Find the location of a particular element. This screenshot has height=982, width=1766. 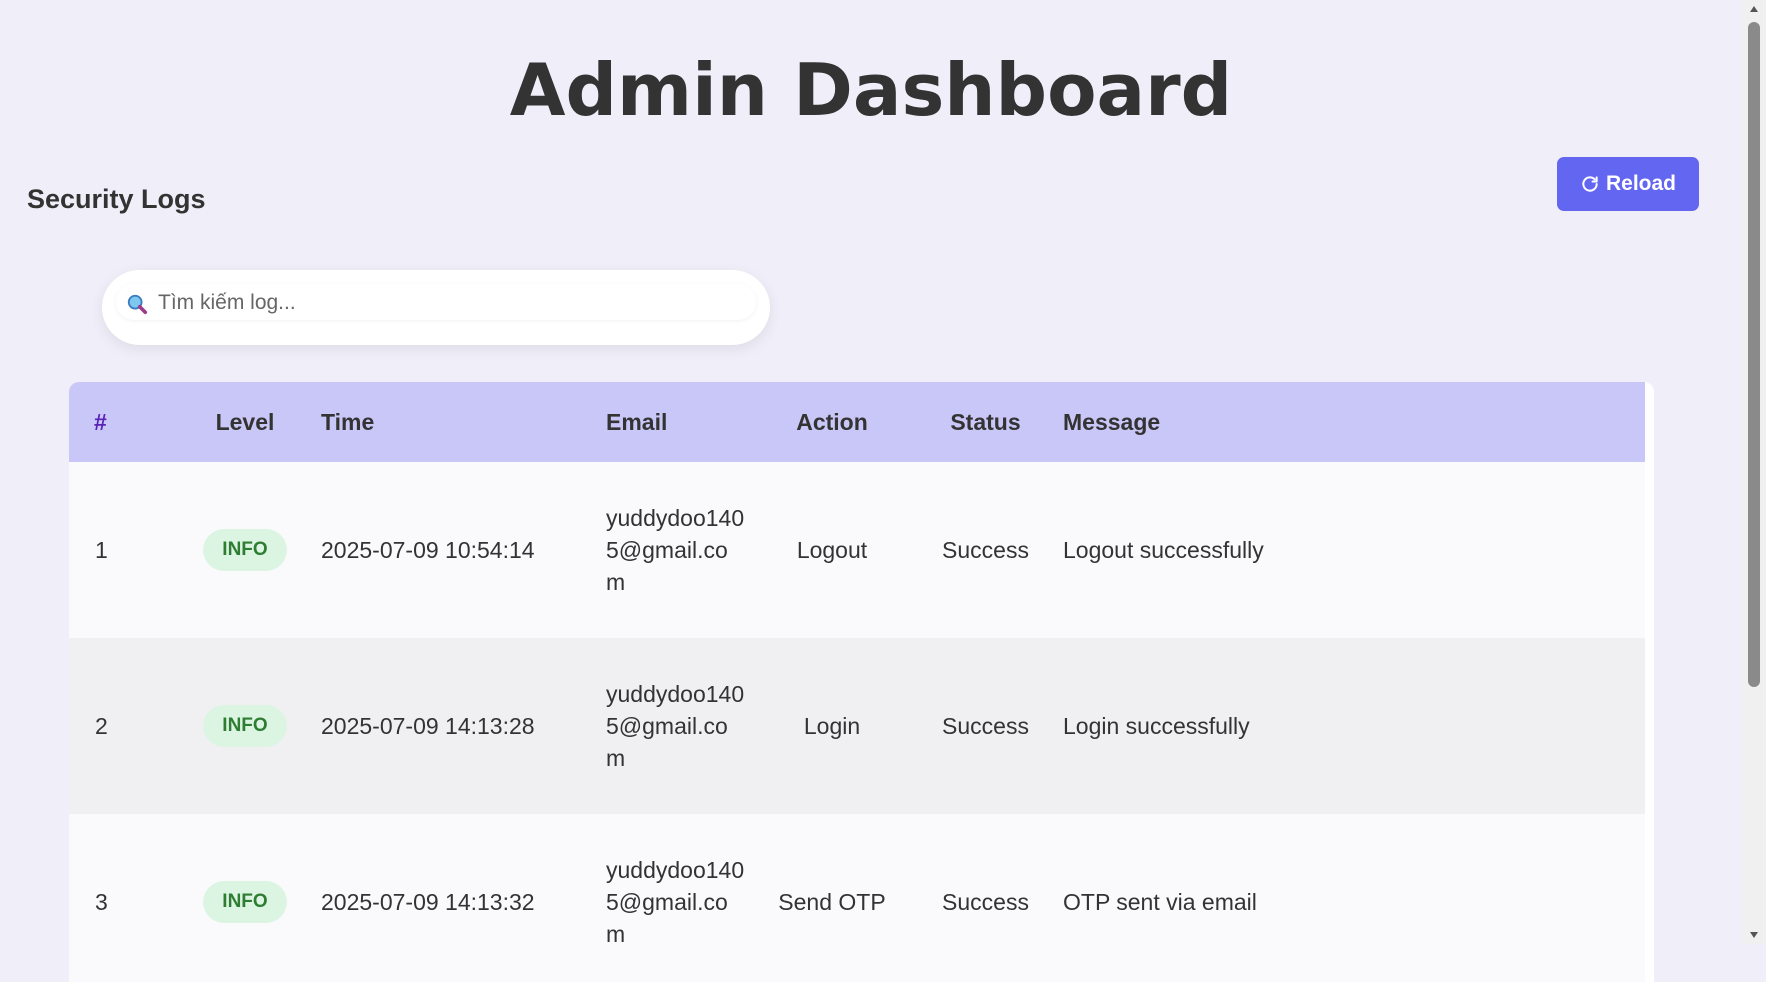

reload-button: Reload is located at coordinates (1628, 184).